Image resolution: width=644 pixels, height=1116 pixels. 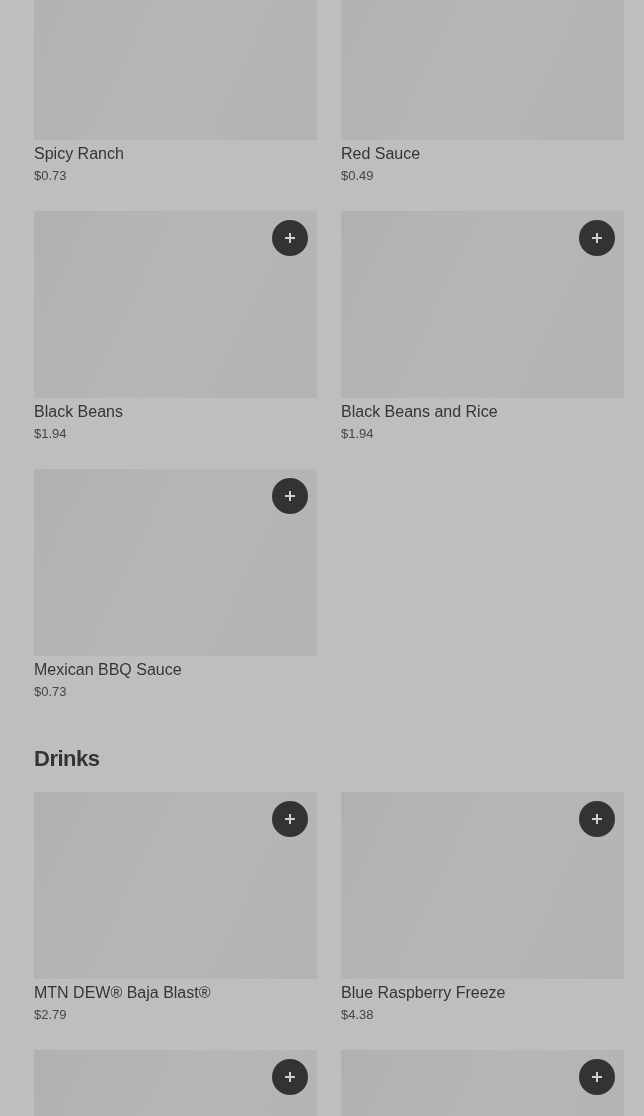 What do you see at coordinates (381, 154) in the screenshot?
I see `item-name: Red Sauce` at bounding box center [381, 154].